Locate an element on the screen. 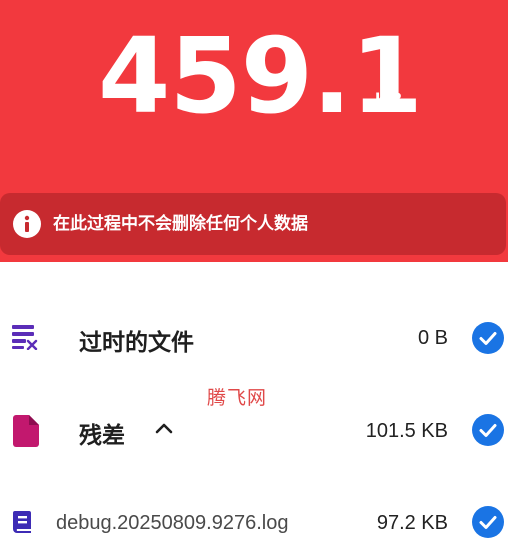 The width and height of the screenshot is (508, 557). residual-size: 101.5 KB is located at coordinates (406, 431).